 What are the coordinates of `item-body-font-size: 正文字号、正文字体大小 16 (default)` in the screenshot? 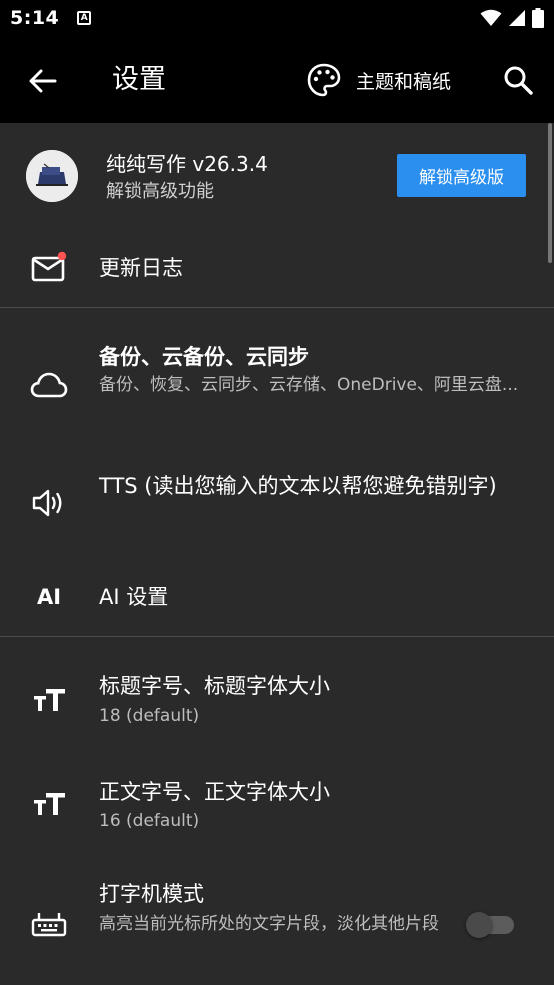 It's located at (277, 793).